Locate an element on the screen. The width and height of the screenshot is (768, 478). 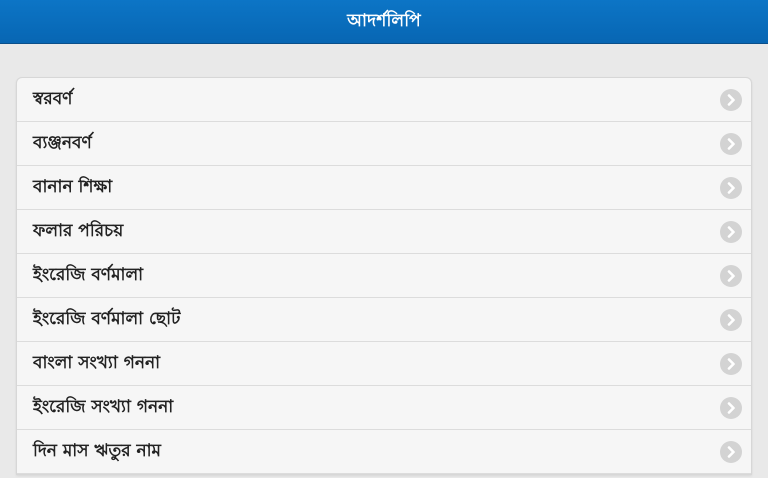
menu-item-english-numbers: ইংরেজি সংখ্যা গননা is located at coordinates (384, 408).